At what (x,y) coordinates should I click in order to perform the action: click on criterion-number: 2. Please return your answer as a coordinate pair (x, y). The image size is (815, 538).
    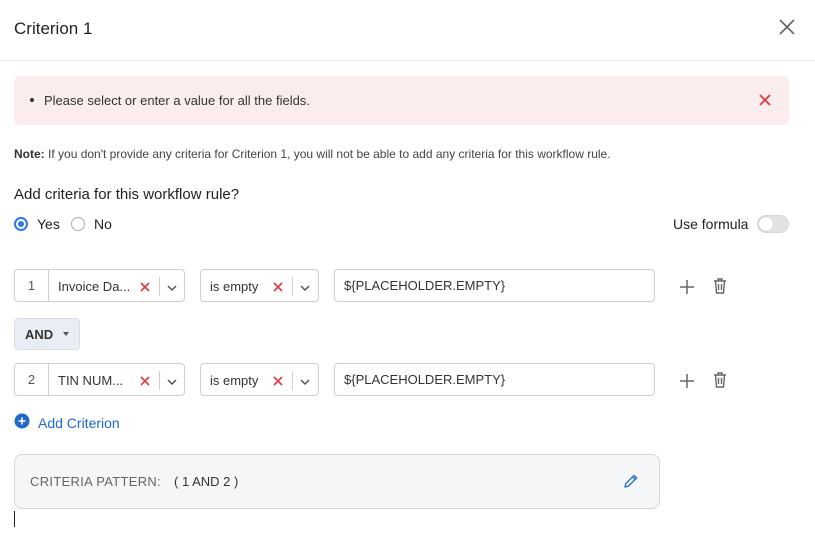
    Looking at the image, I should click on (32, 379).